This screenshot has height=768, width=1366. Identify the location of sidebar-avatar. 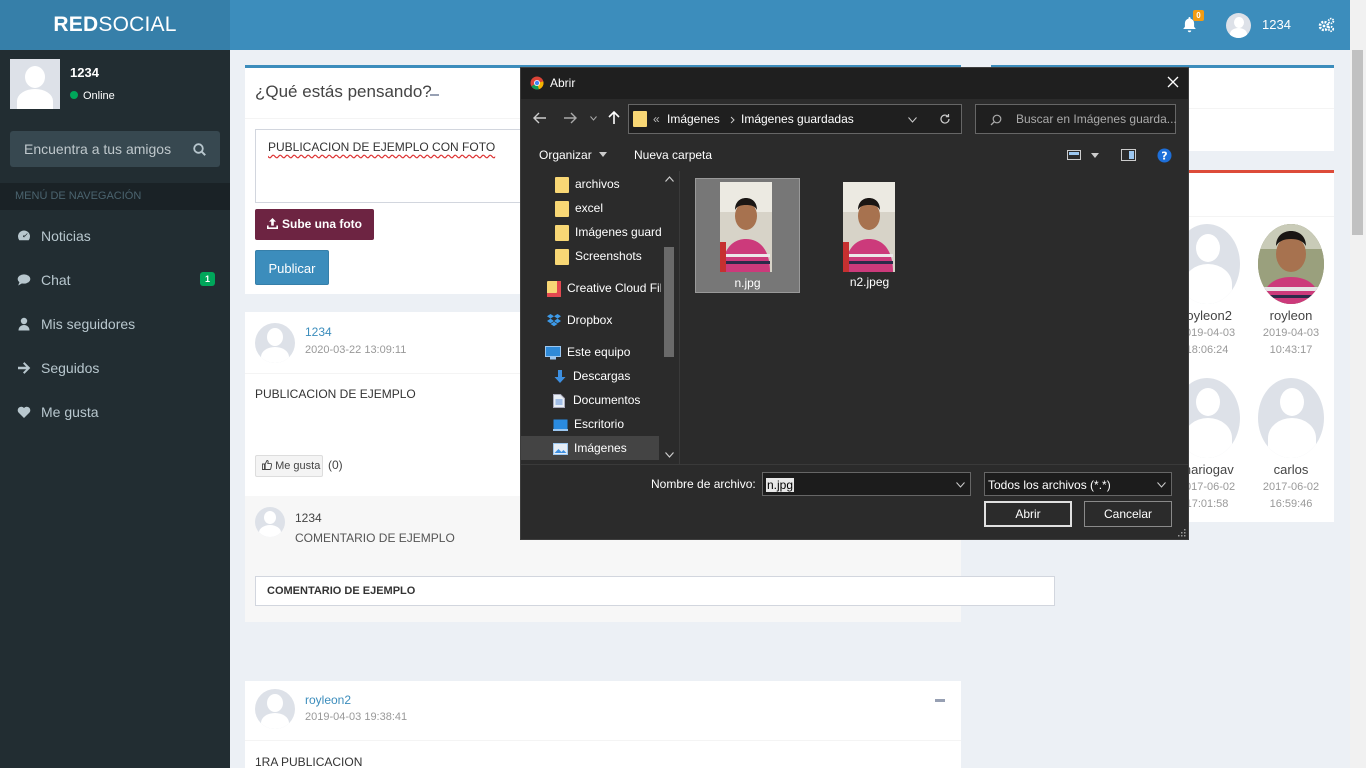
(35, 84).